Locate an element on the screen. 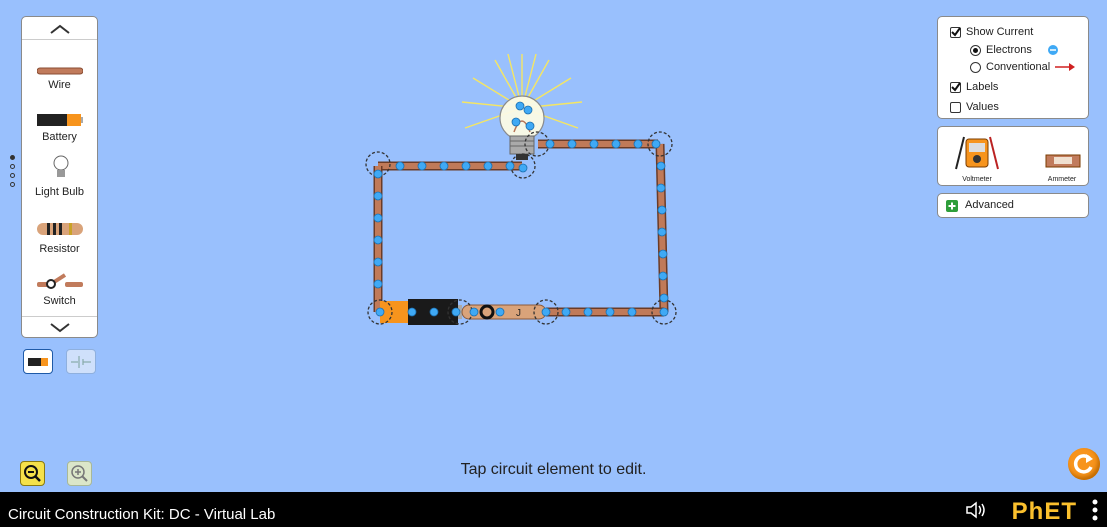 The height and width of the screenshot is (527, 1107). toolbox-item-label: Battery is located at coordinates (59, 137).